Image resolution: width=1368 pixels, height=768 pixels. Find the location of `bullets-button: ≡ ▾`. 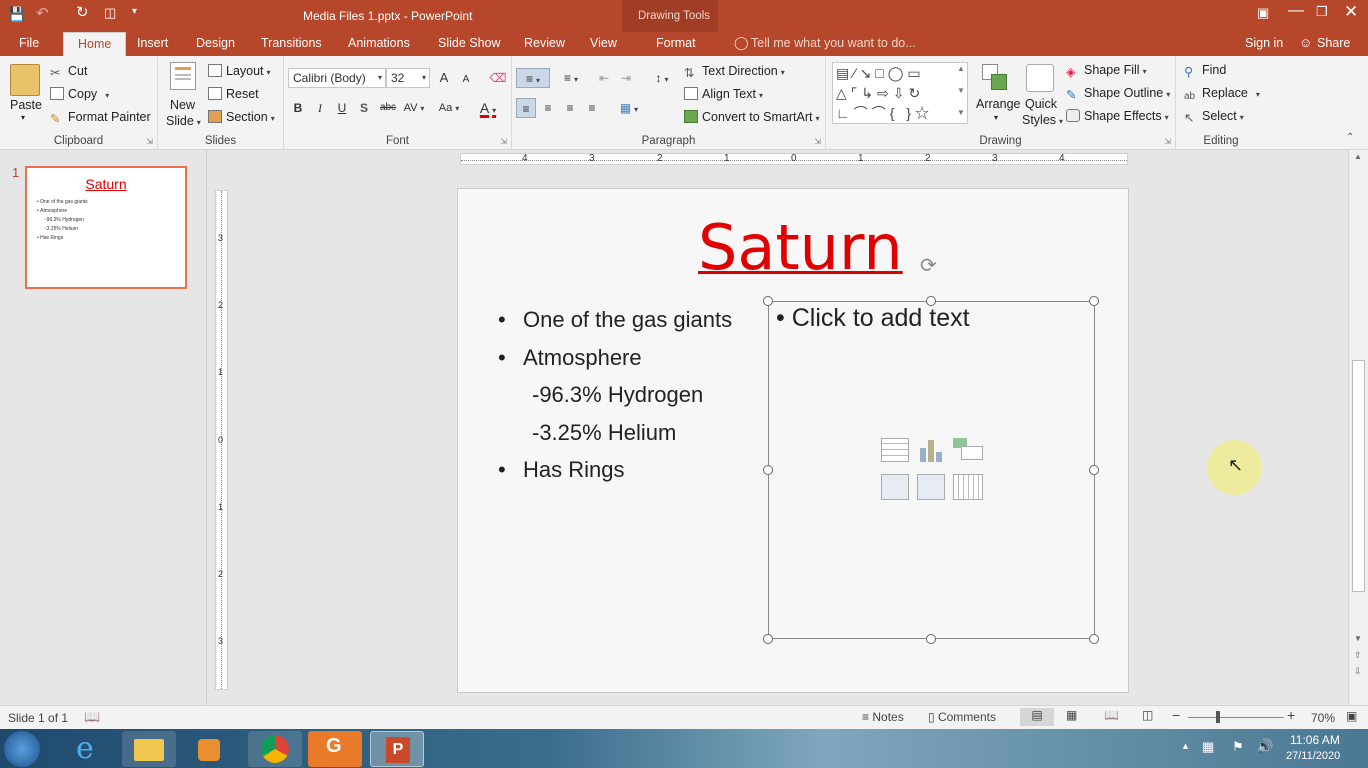

bullets-button: ≡ ▾ is located at coordinates (533, 78).